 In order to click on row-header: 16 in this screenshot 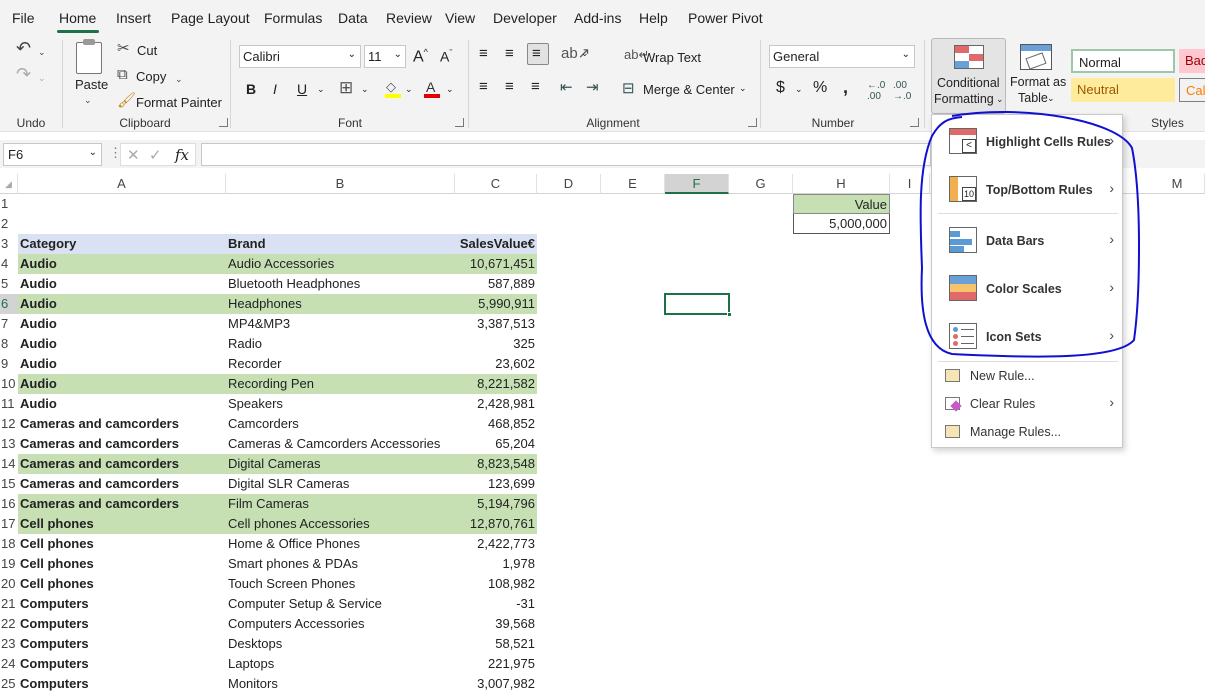, I will do `click(9, 504)`.